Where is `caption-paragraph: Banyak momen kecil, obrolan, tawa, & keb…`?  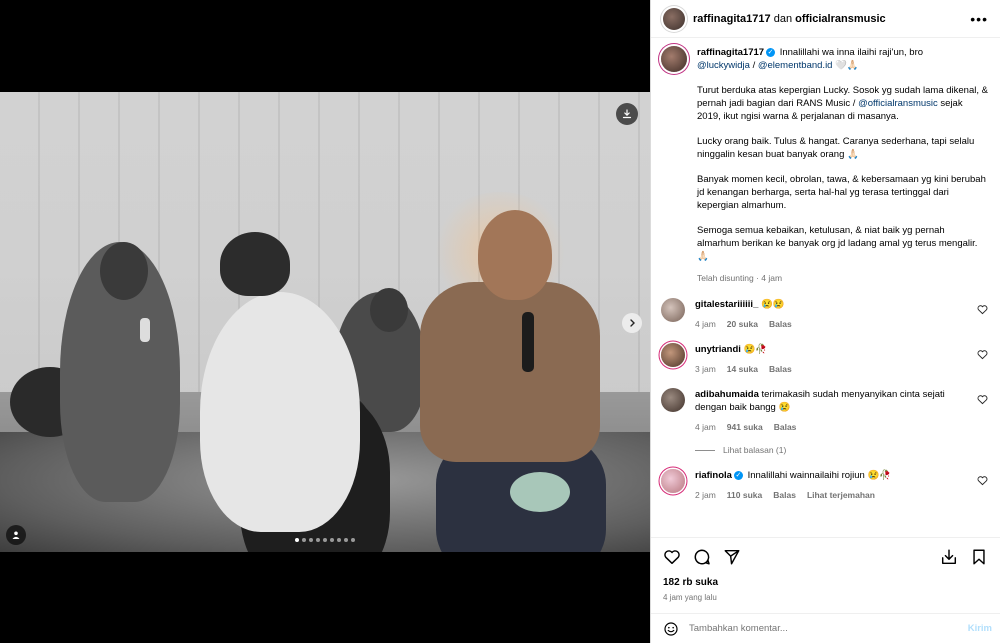
caption-paragraph: Banyak momen kecil, obrolan, tawa, & keb… is located at coordinates (841, 192).